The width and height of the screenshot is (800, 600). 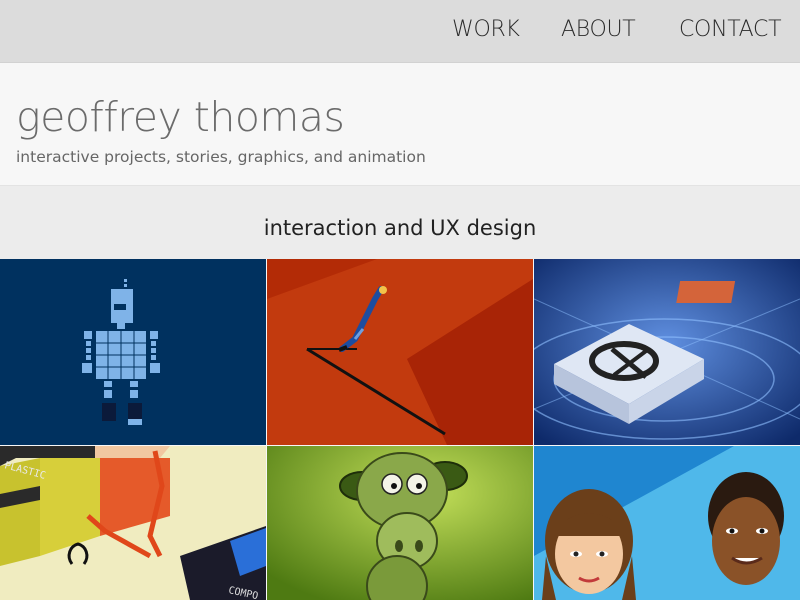 I want to click on kids-illustration, so click(x=667, y=523).